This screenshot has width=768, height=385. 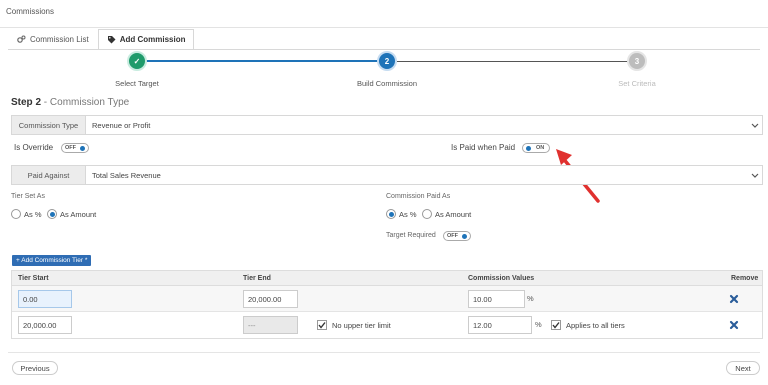 I want to click on step-3-label: Set Criteria, so click(x=637, y=83).